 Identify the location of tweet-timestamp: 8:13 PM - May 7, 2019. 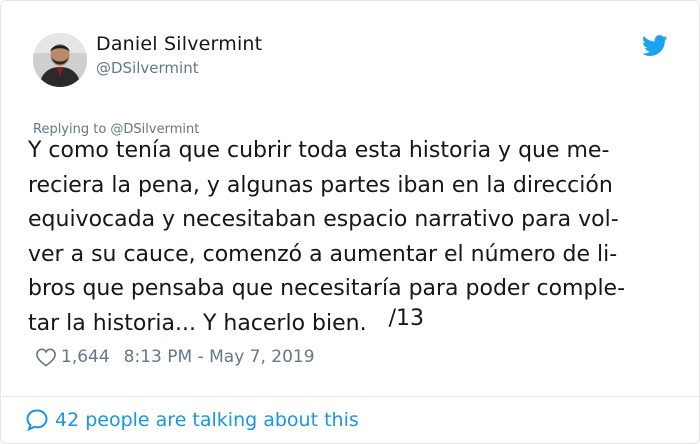
(219, 357).